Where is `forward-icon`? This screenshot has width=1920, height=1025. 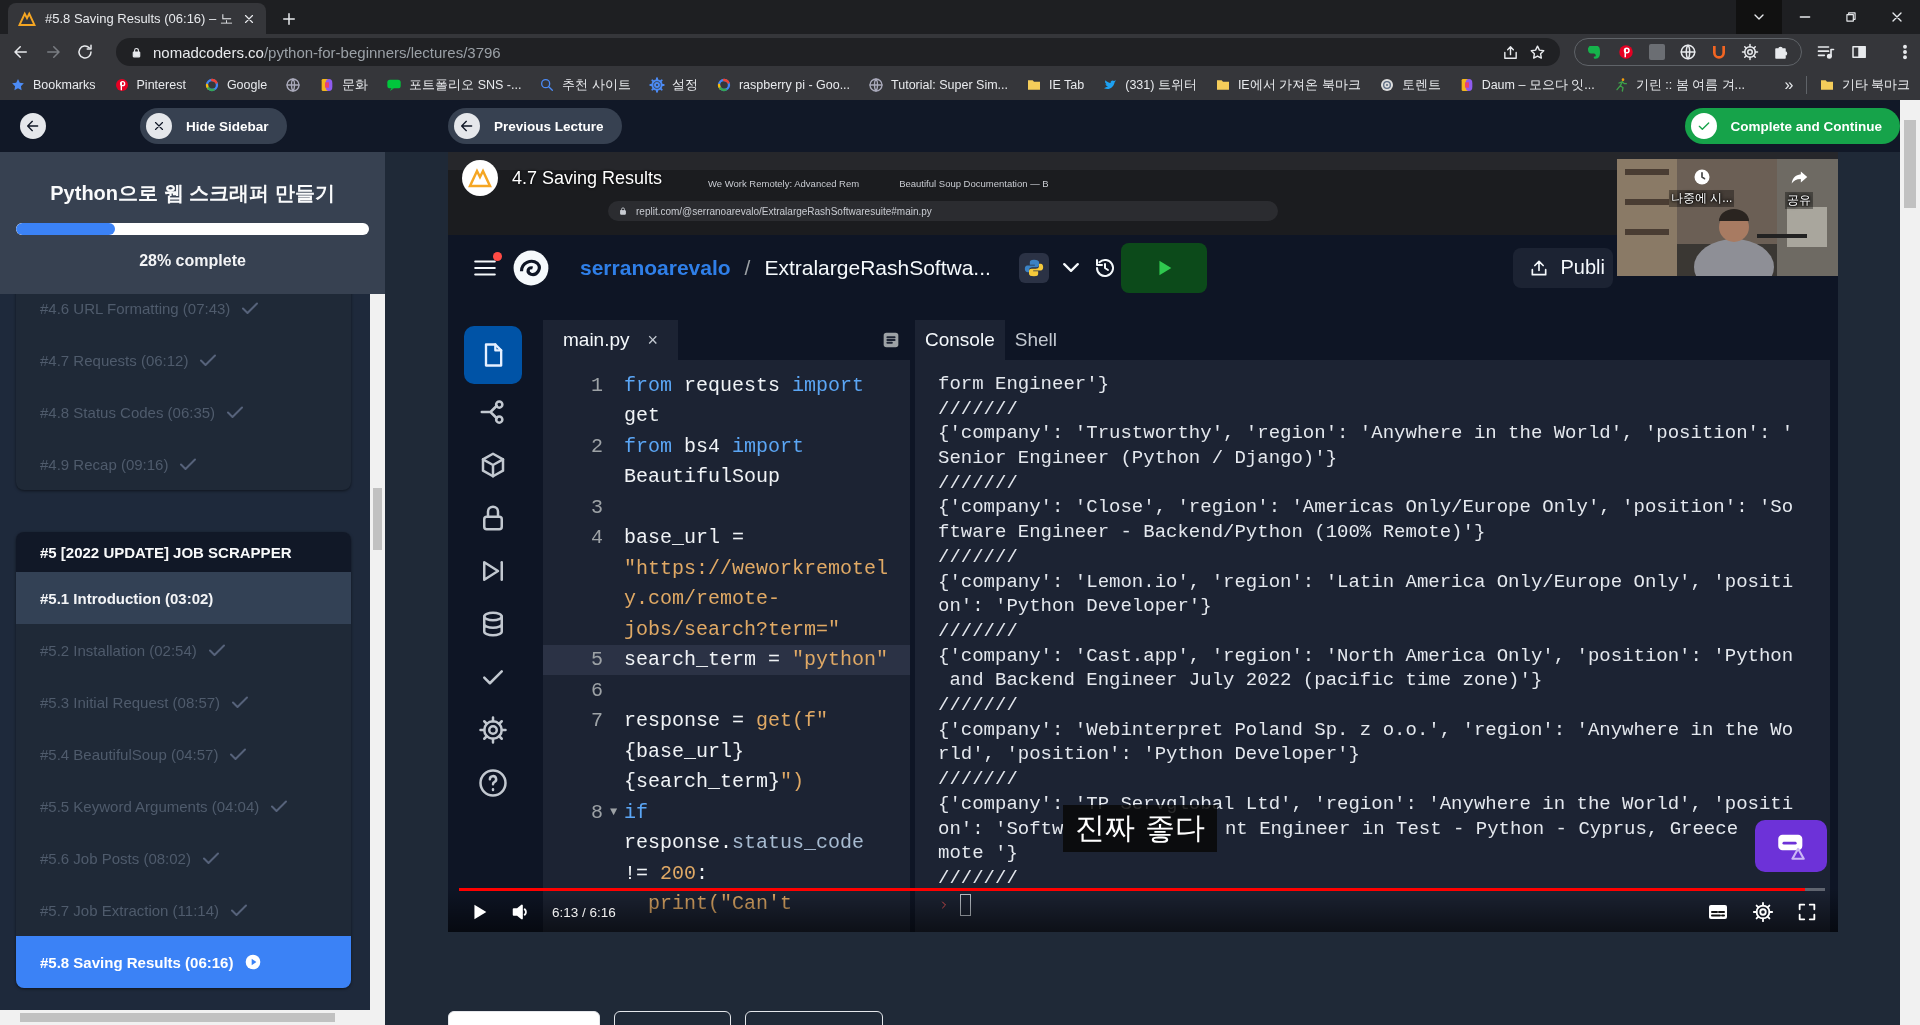
forward-icon is located at coordinates (53, 52).